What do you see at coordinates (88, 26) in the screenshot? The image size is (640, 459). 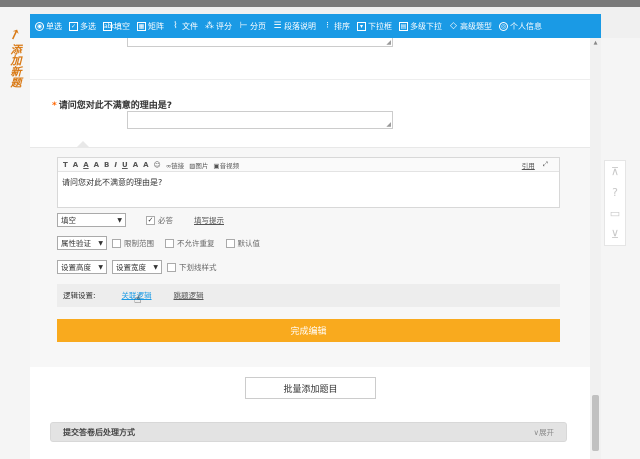 I see `toolbar-item-label: 多选` at bounding box center [88, 26].